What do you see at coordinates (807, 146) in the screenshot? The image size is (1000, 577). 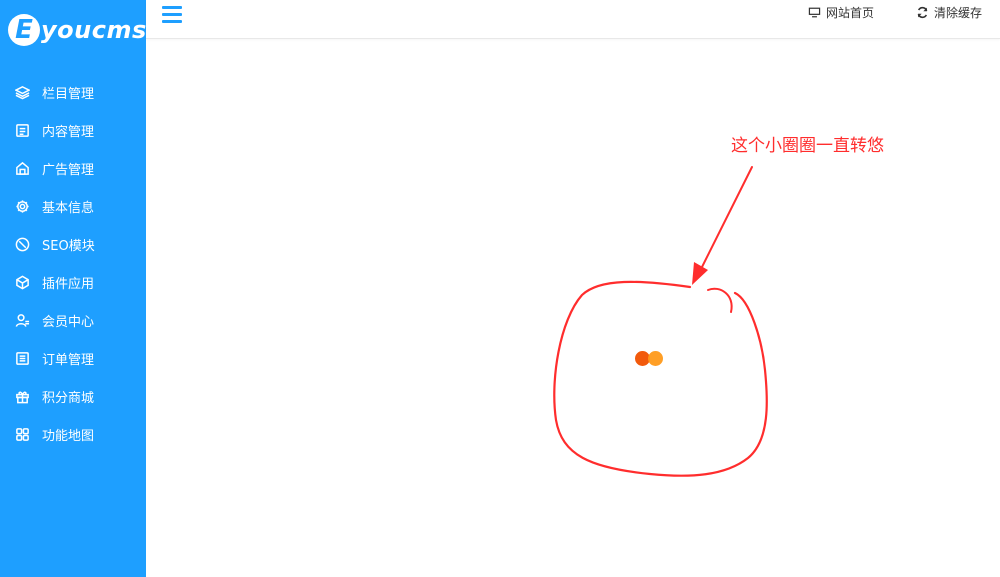 I see `annotation-text: 这个小圈圈一直转悠` at bounding box center [807, 146].